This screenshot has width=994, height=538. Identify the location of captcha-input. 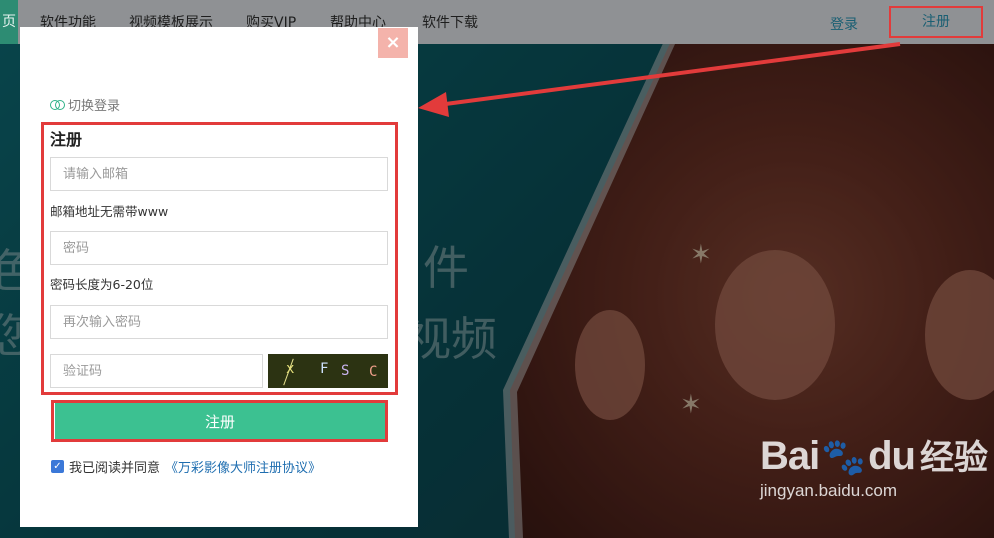
(156, 371).